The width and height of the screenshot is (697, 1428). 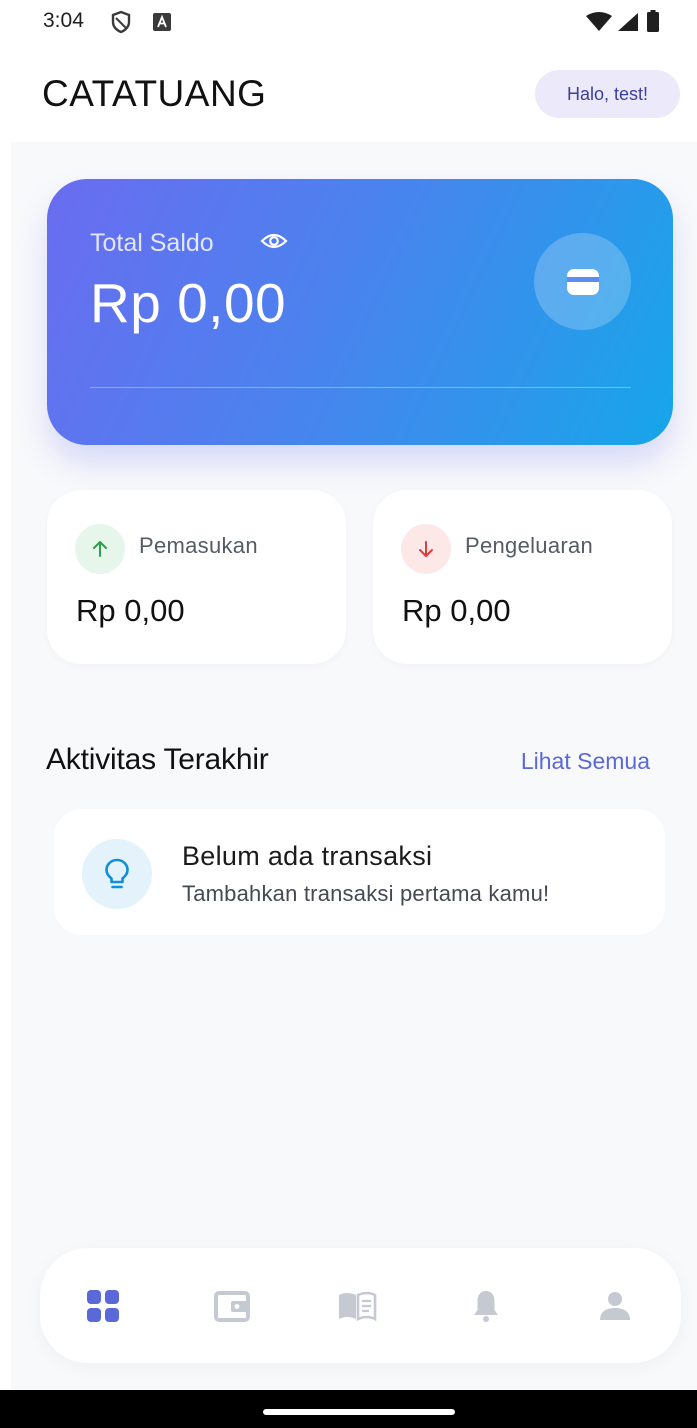 What do you see at coordinates (366, 893) in the screenshot?
I see `empty-state-subtitle: Tambahkan transaksi pertama kamu!` at bounding box center [366, 893].